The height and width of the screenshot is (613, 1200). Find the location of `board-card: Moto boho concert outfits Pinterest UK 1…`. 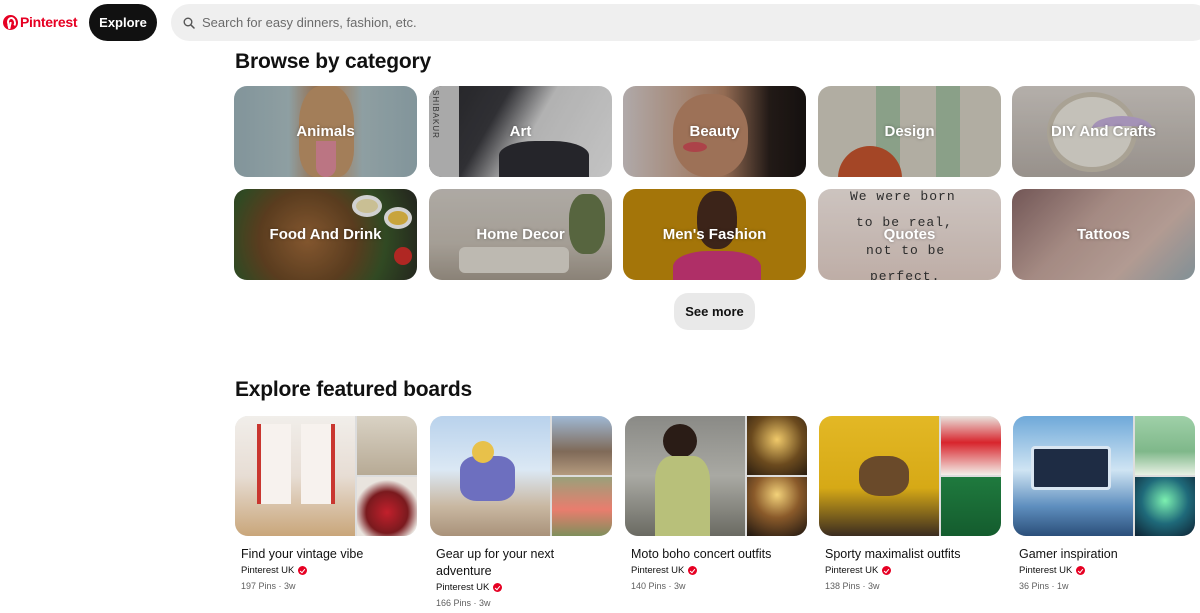

board-card: Moto boho concert outfits Pinterest UK 1… is located at coordinates (716, 503).